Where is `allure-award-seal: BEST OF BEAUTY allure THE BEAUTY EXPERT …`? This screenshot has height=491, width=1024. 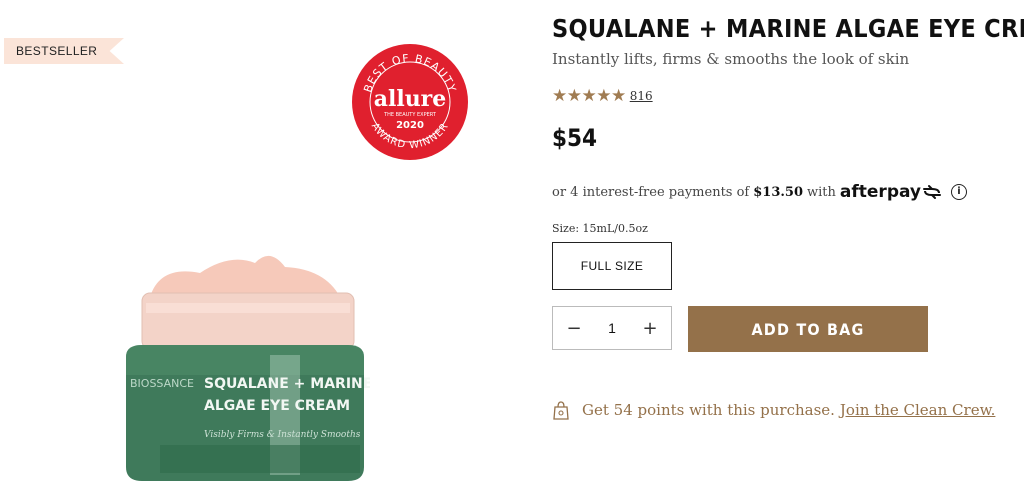 allure-award-seal: BEST OF BEAUTY allure THE BEAUTY EXPERT … is located at coordinates (410, 102).